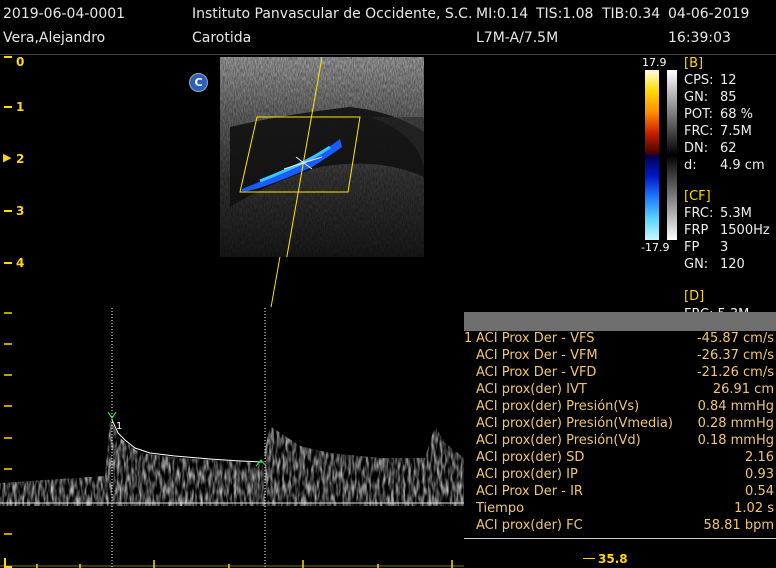 The width and height of the screenshot is (776, 568). What do you see at coordinates (620, 526) in the screenshot?
I see `measurement-row: ACI prox(der) FC 58.81 bpm` at bounding box center [620, 526].